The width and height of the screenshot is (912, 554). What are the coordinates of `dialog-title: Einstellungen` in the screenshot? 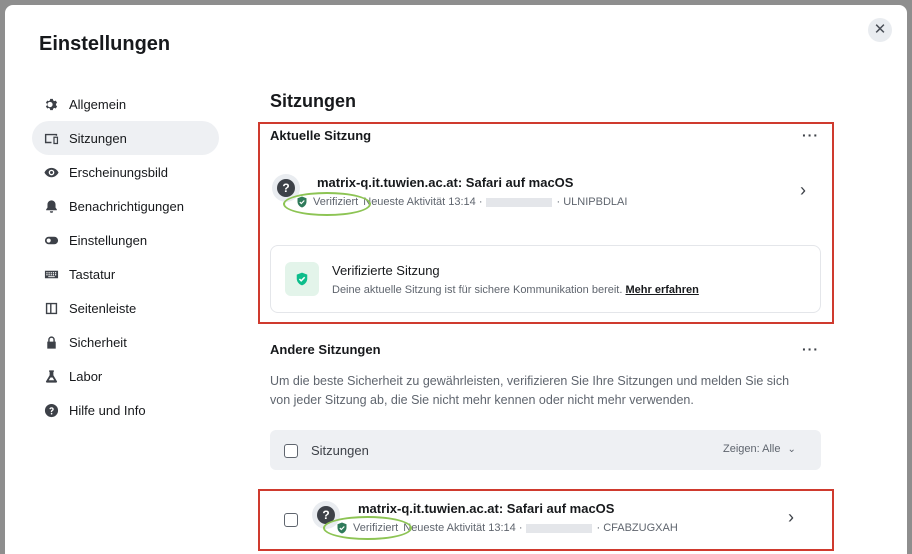 It's located at (105, 44).